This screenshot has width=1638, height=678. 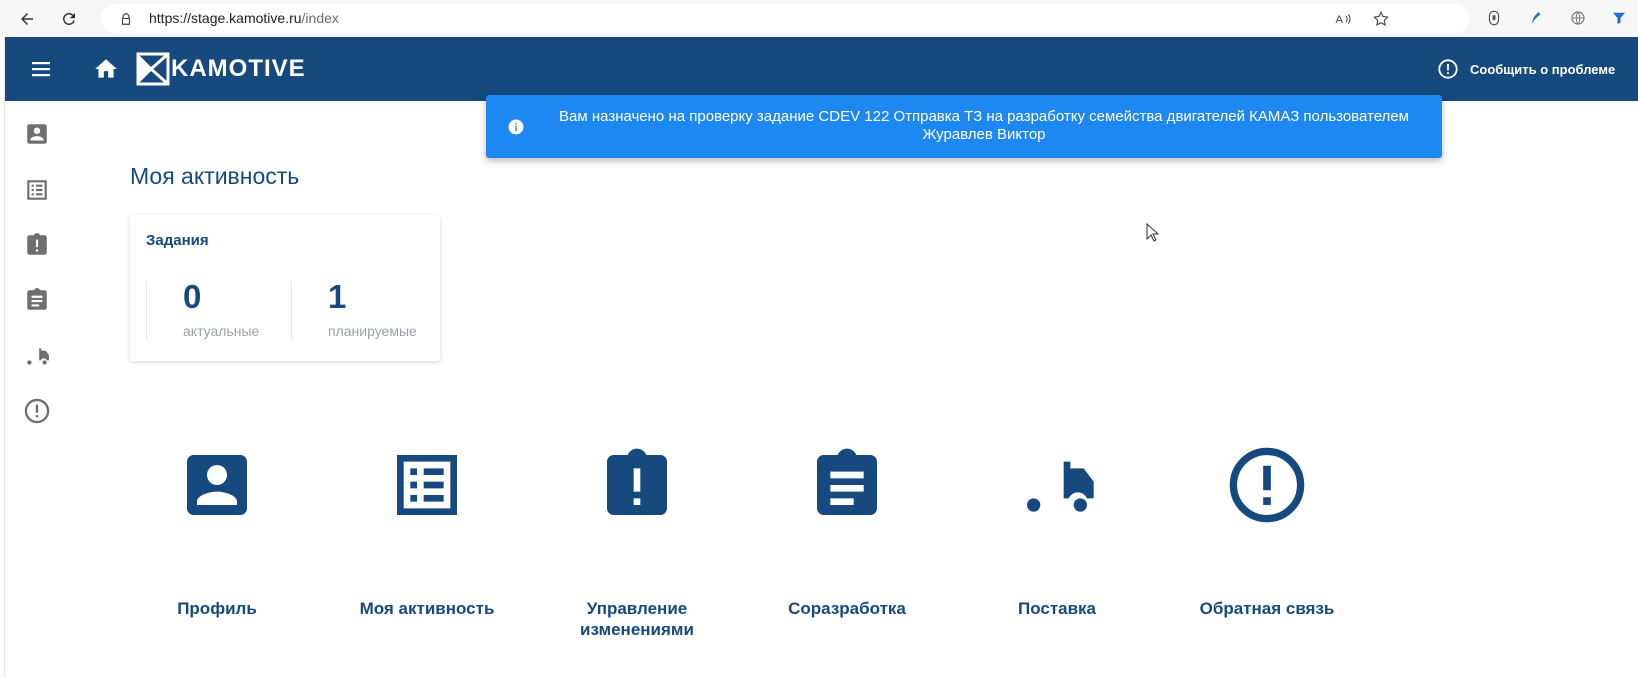 I want to click on extension-pen-icon, so click(x=1536, y=18).